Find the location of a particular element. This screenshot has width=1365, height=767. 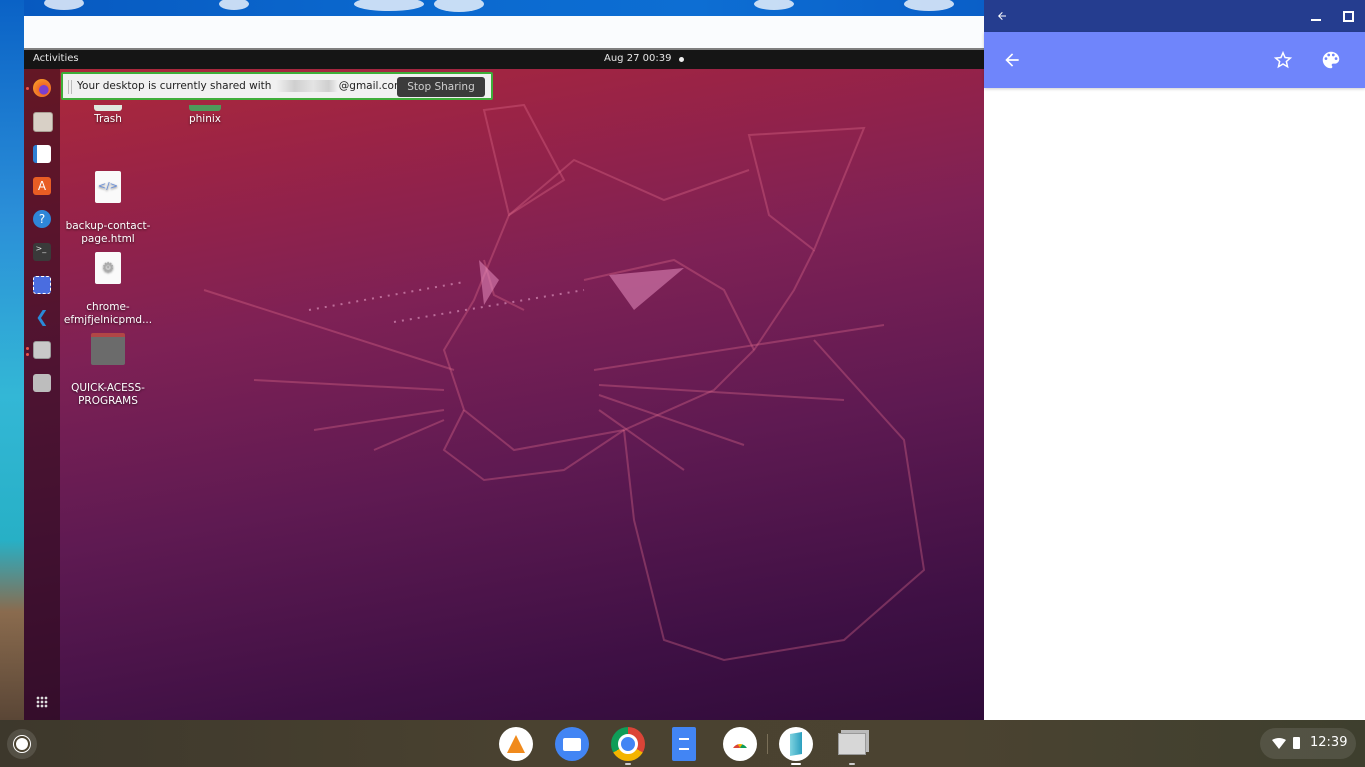

minimize-icon is located at coordinates (1316, 20).